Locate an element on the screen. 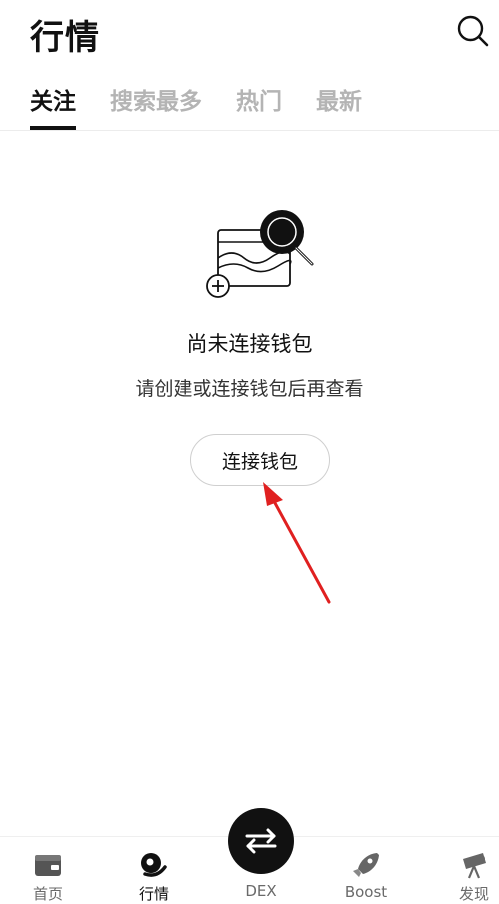 This screenshot has width=499, height=904. nav-home-label: 首页 is located at coordinates (47, 894).